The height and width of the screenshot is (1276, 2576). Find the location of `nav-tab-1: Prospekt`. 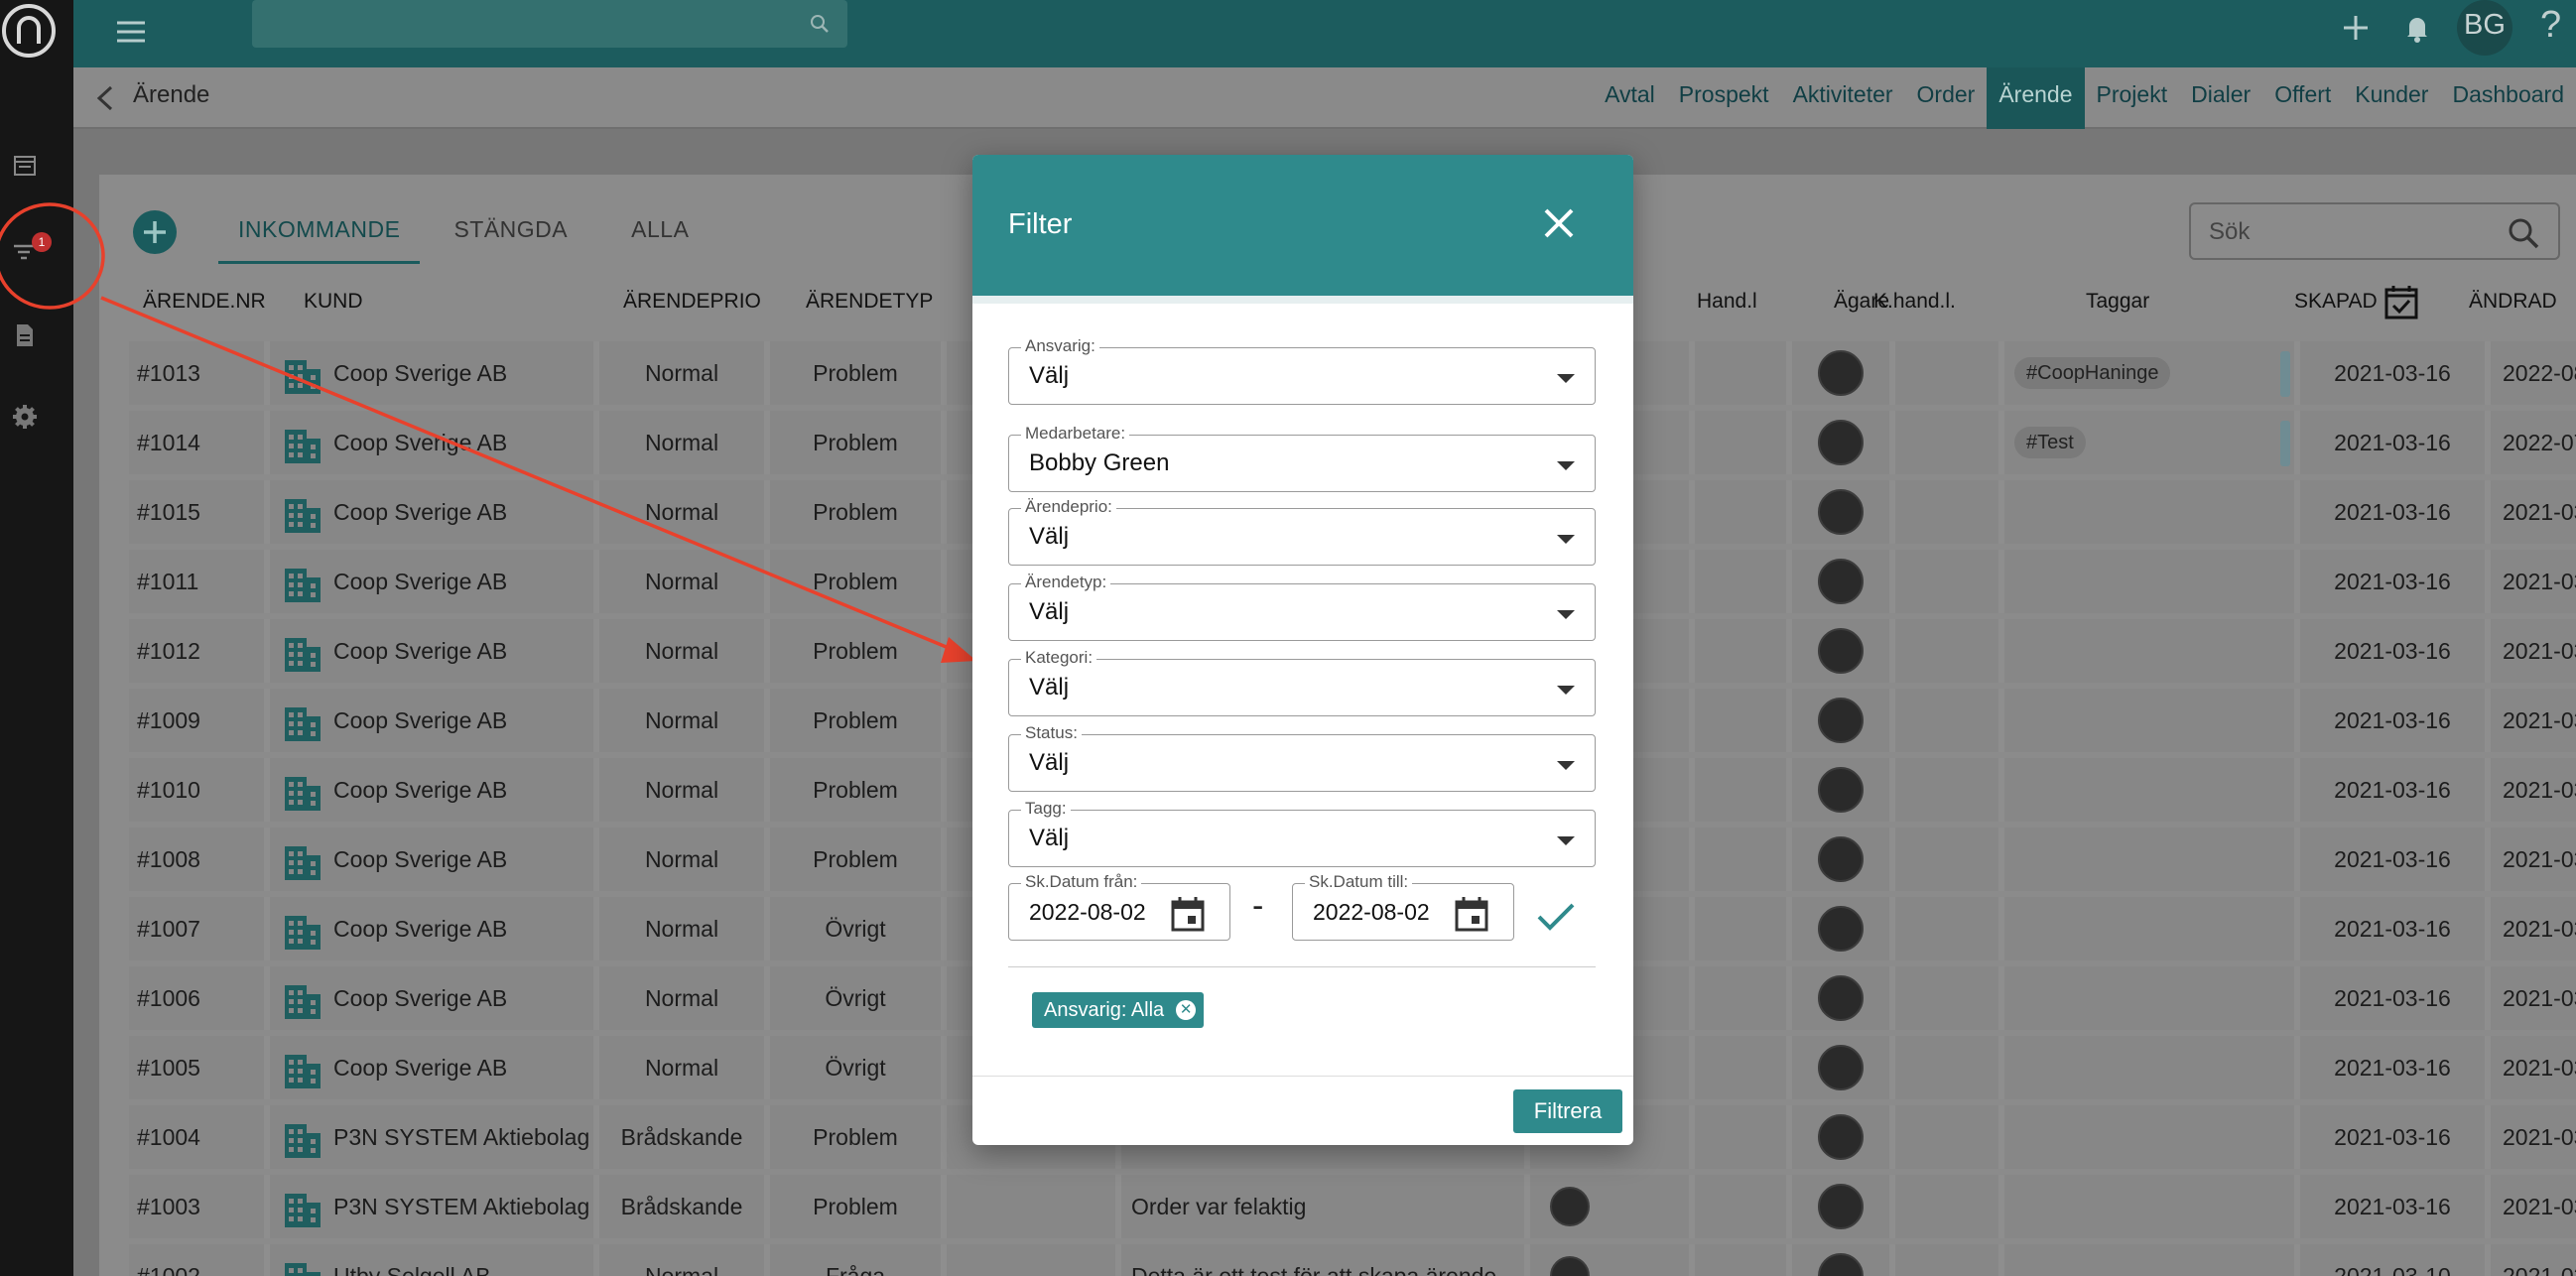

nav-tab-1: Prospekt is located at coordinates (1724, 98).